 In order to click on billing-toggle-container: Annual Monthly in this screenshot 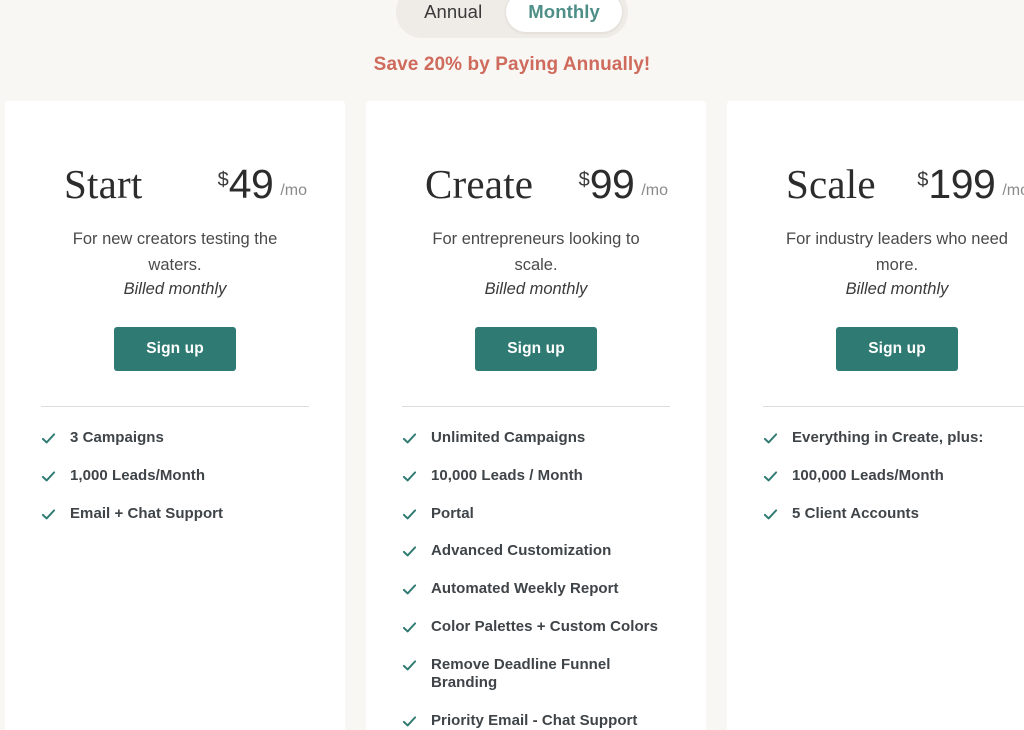, I will do `click(512, 19)`.